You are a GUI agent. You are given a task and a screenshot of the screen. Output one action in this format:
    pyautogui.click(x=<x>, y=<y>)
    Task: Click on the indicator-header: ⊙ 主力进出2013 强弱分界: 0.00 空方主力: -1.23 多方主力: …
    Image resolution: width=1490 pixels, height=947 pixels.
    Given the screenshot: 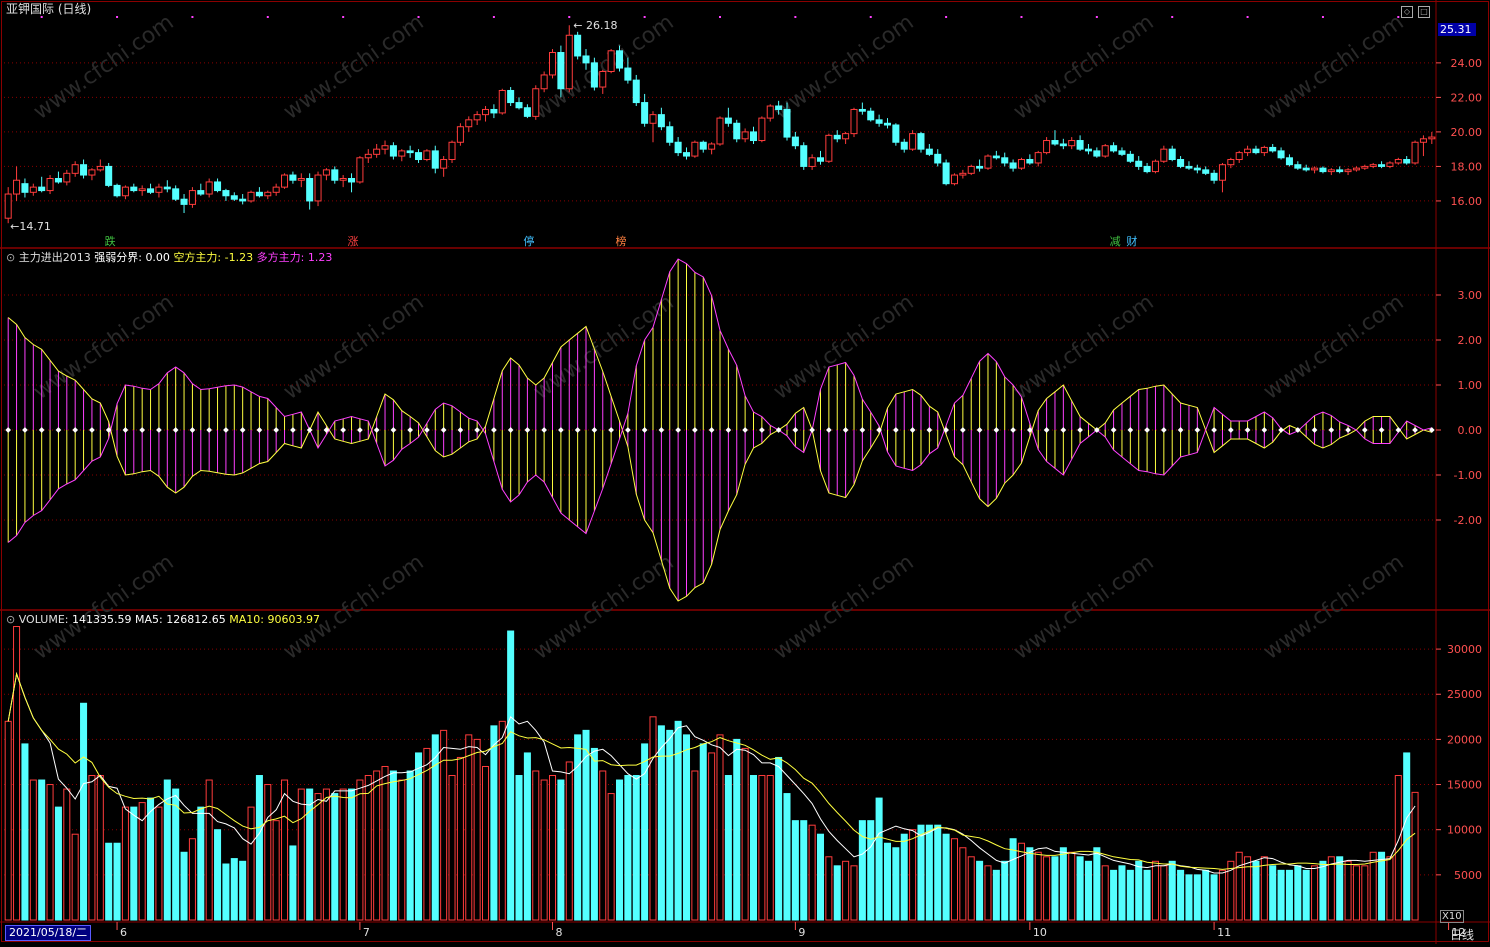 What is the action you would take?
    pyautogui.click(x=169, y=257)
    